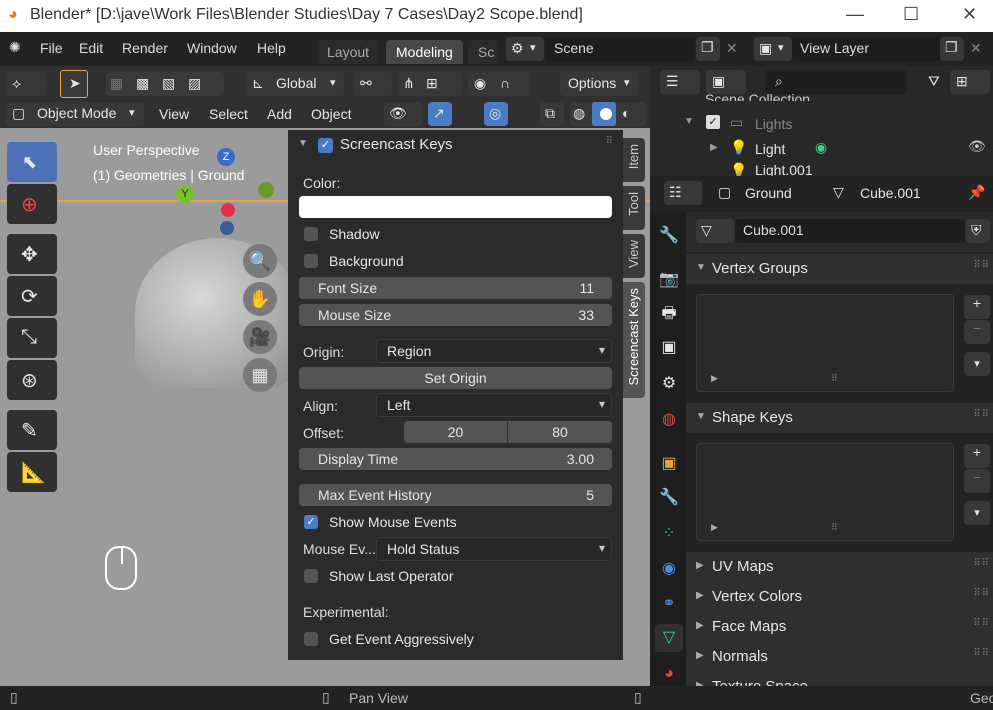 This screenshot has height=710, width=993. I want to click on add-vertex-group-button: +, so click(977, 307).